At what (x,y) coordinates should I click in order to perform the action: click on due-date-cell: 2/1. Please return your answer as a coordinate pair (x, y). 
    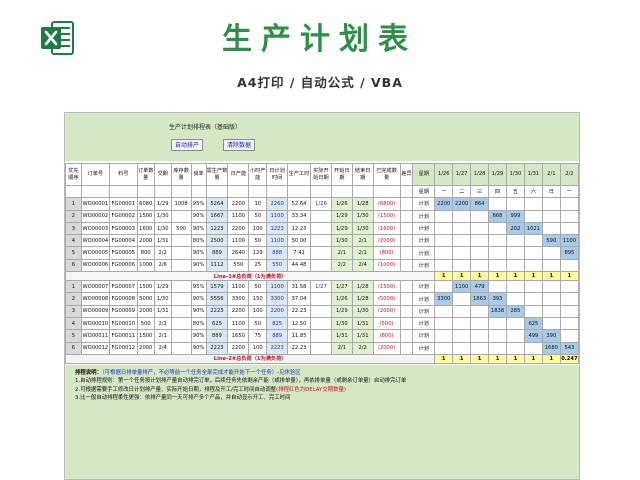
    Looking at the image, I should click on (162, 336).